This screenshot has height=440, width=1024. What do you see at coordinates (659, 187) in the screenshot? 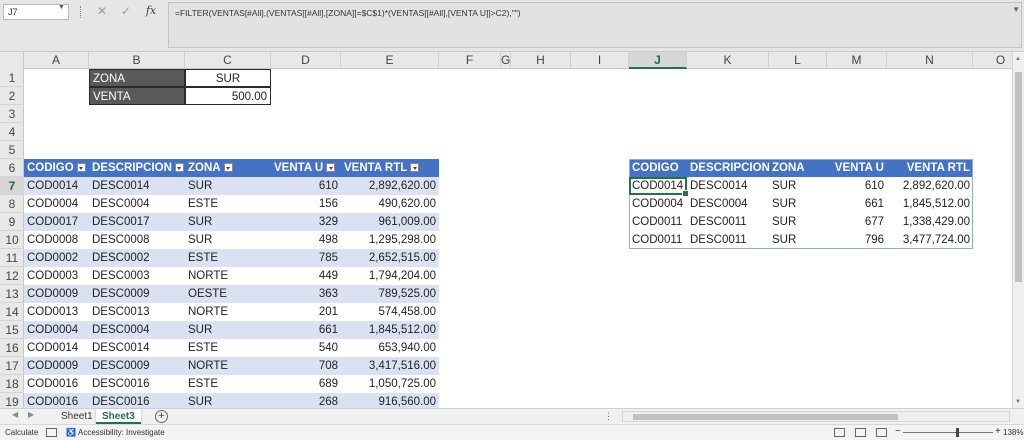
I see `active-cell-selection` at bounding box center [659, 187].